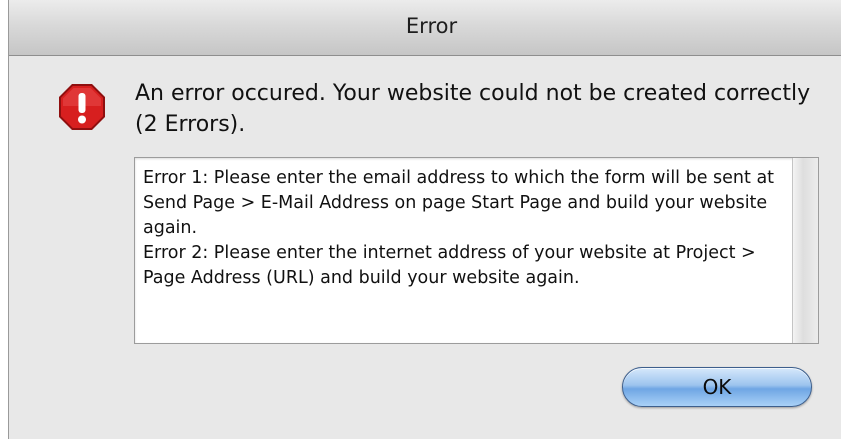  Describe the element at coordinates (717, 387) in the screenshot. I see `ok-button: OK` at that location.